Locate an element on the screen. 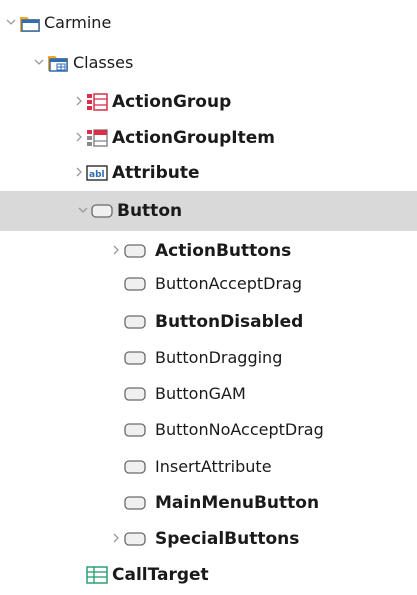 The height and width of the screenshot is (595, 417). tree-node-insert-attribute: InsertAttribute is located at coordinates (208, 467).